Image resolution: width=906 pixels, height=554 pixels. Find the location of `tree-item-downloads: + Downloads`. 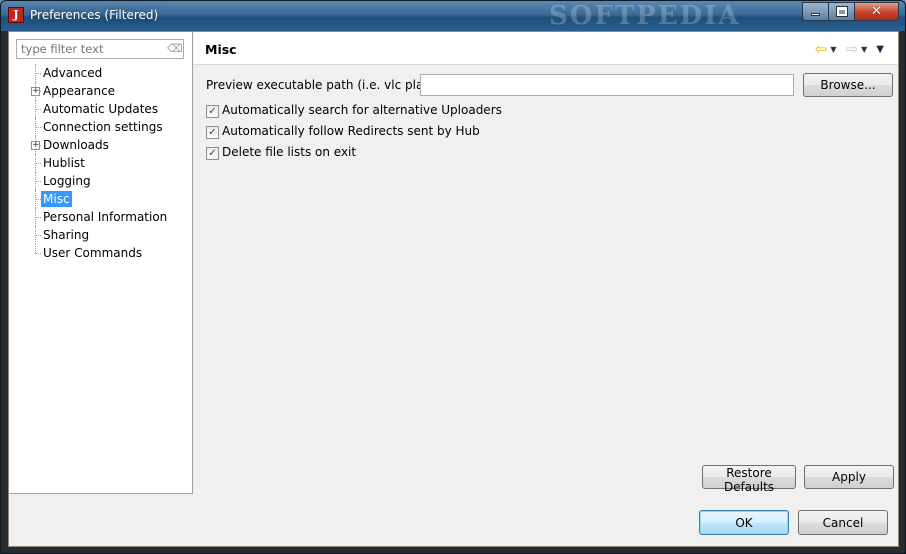

tree-item-downloads: + Downloads is located at coordinates (102, 145).